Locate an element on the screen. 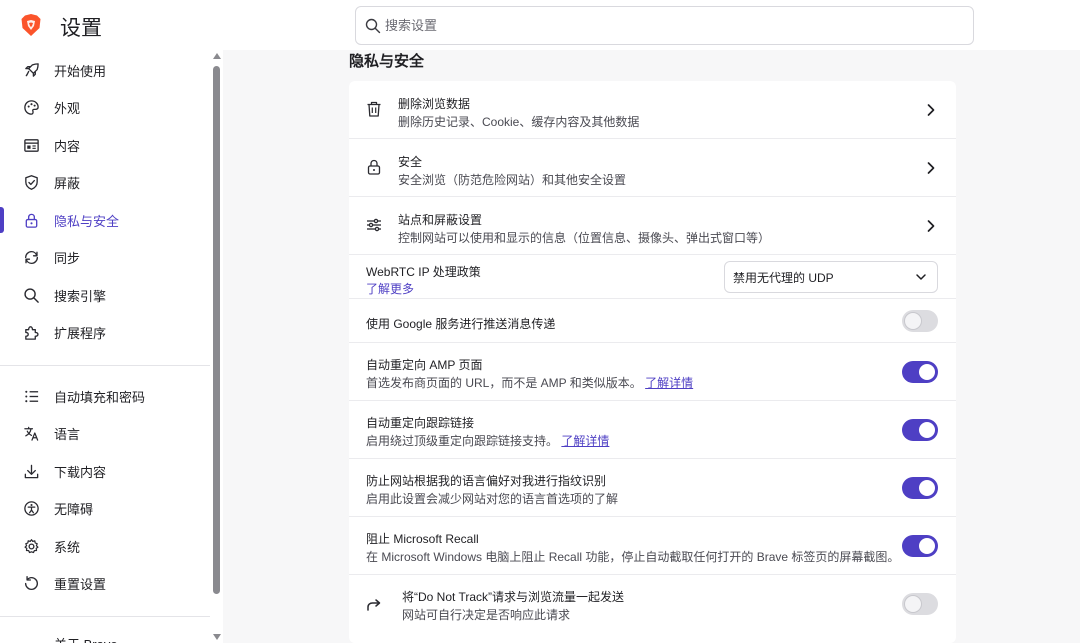 This screenshot has width=1080, height=643. sidebar-item-label: 搜索引擎 is located at coordinates (80, 296).